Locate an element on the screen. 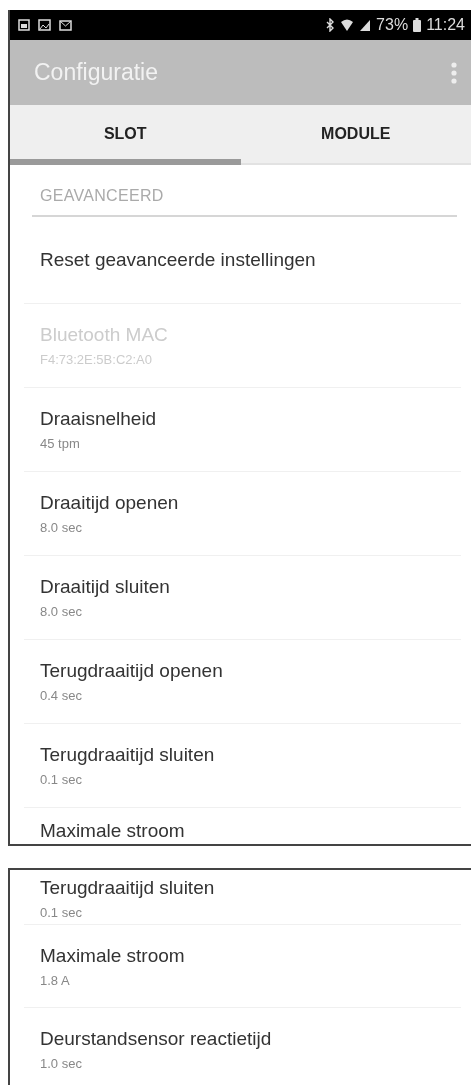 The width and height of the screenshot is (471, 1085). preference-item: Draaitijd openen 8.0 sec is located at coordinates (242, 514).